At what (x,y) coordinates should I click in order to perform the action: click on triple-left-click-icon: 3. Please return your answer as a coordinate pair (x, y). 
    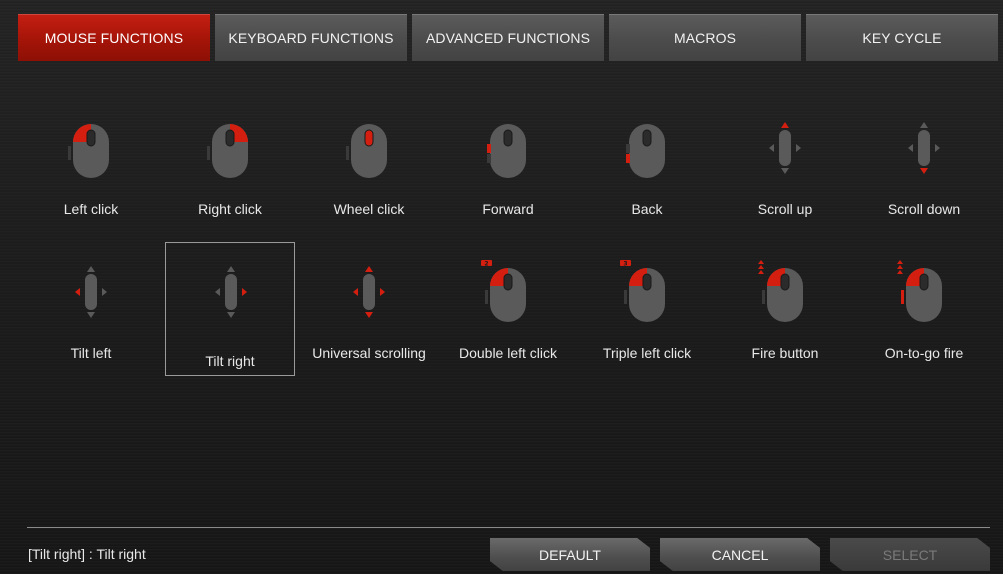
    Looking at the image, I should click on (642, 291).